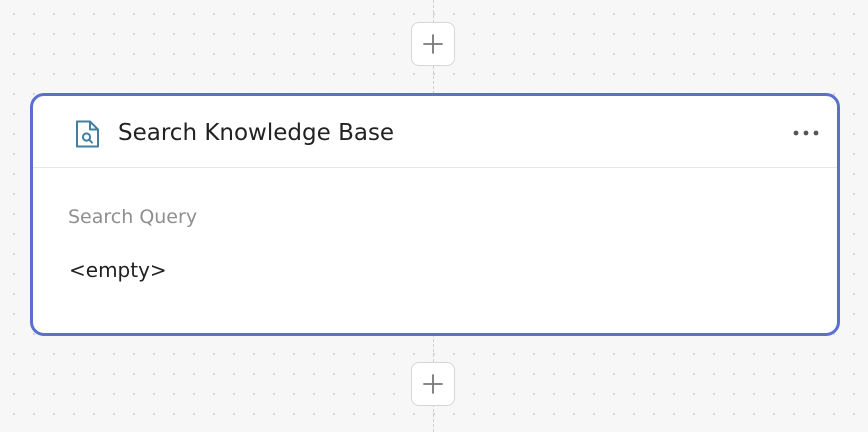 This screenshot has width=868, height=432. I want to click on search-query-label: Search Query, so click(133, 217).